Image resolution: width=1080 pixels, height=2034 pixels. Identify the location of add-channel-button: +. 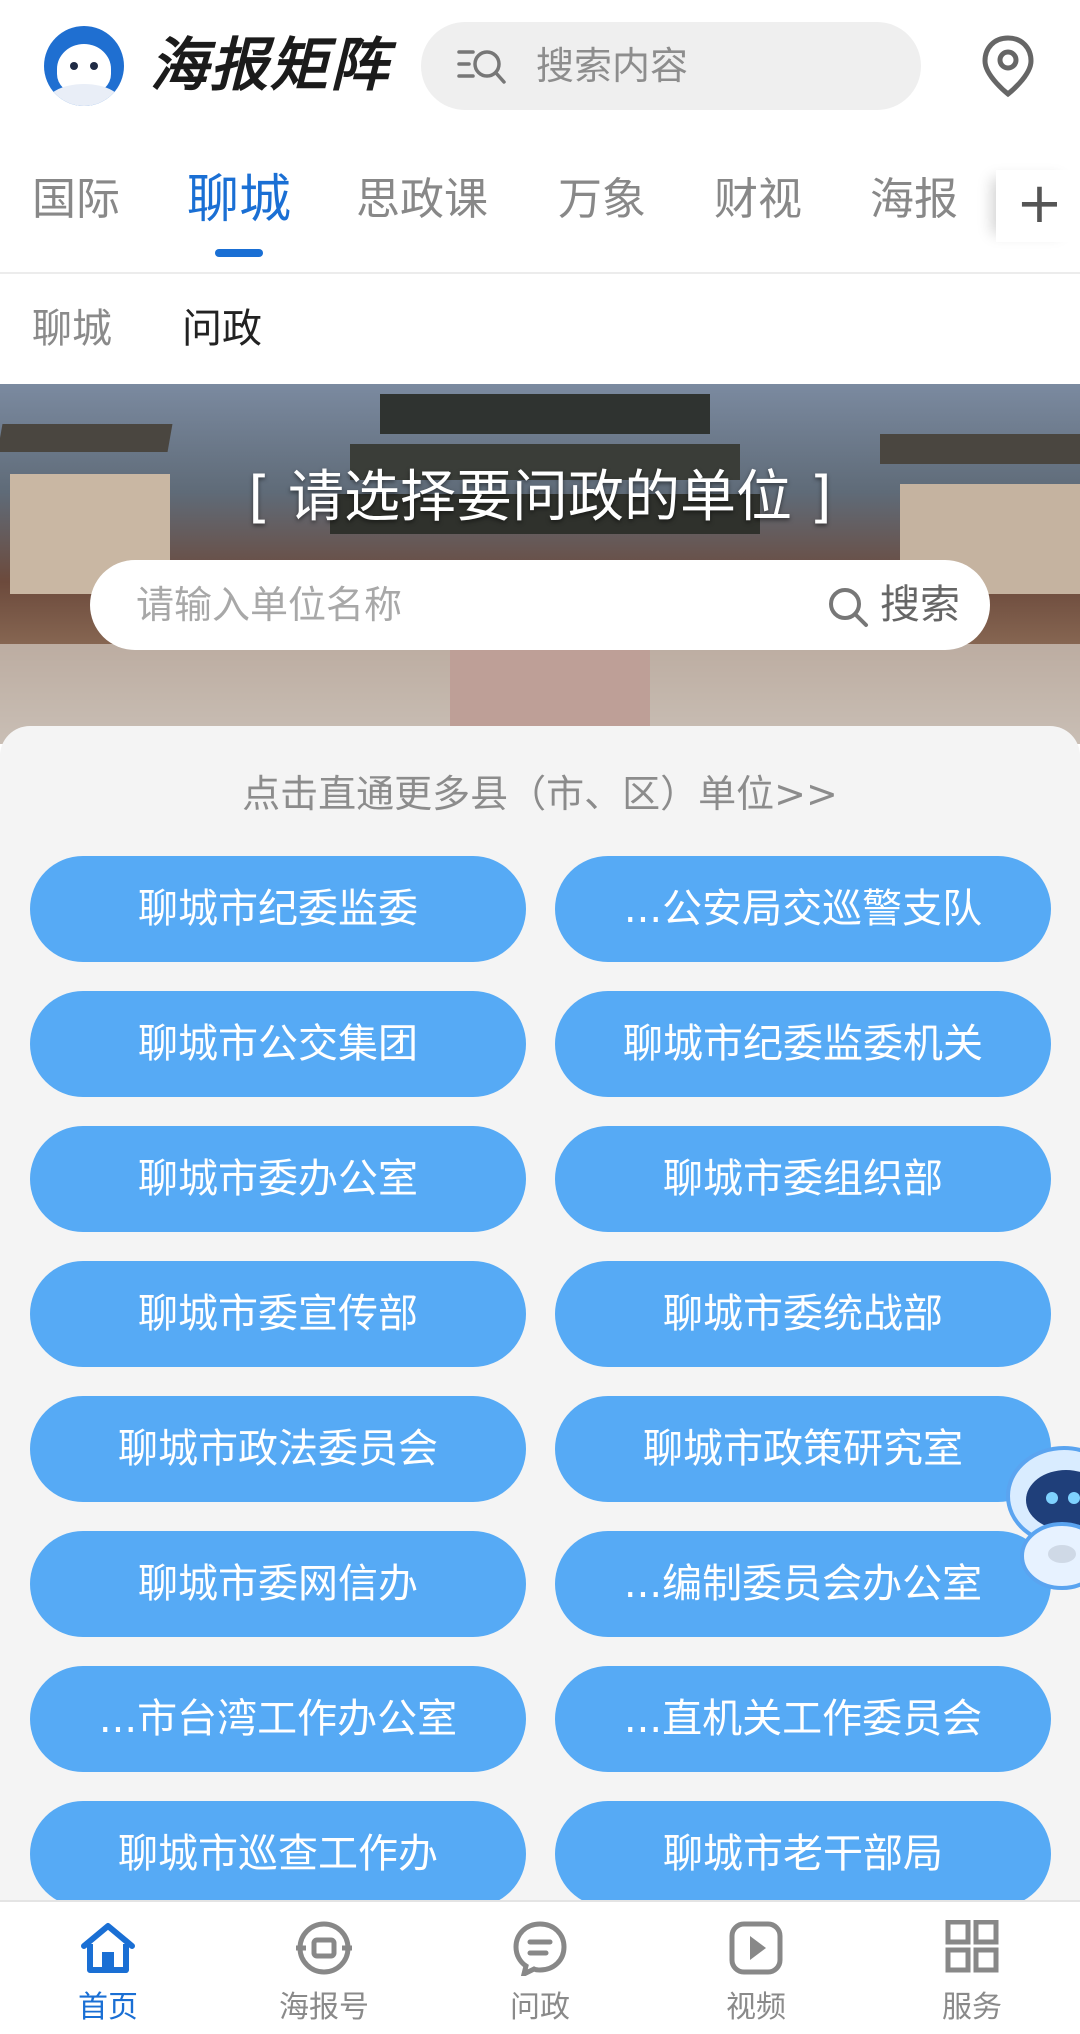
(1038, 206).